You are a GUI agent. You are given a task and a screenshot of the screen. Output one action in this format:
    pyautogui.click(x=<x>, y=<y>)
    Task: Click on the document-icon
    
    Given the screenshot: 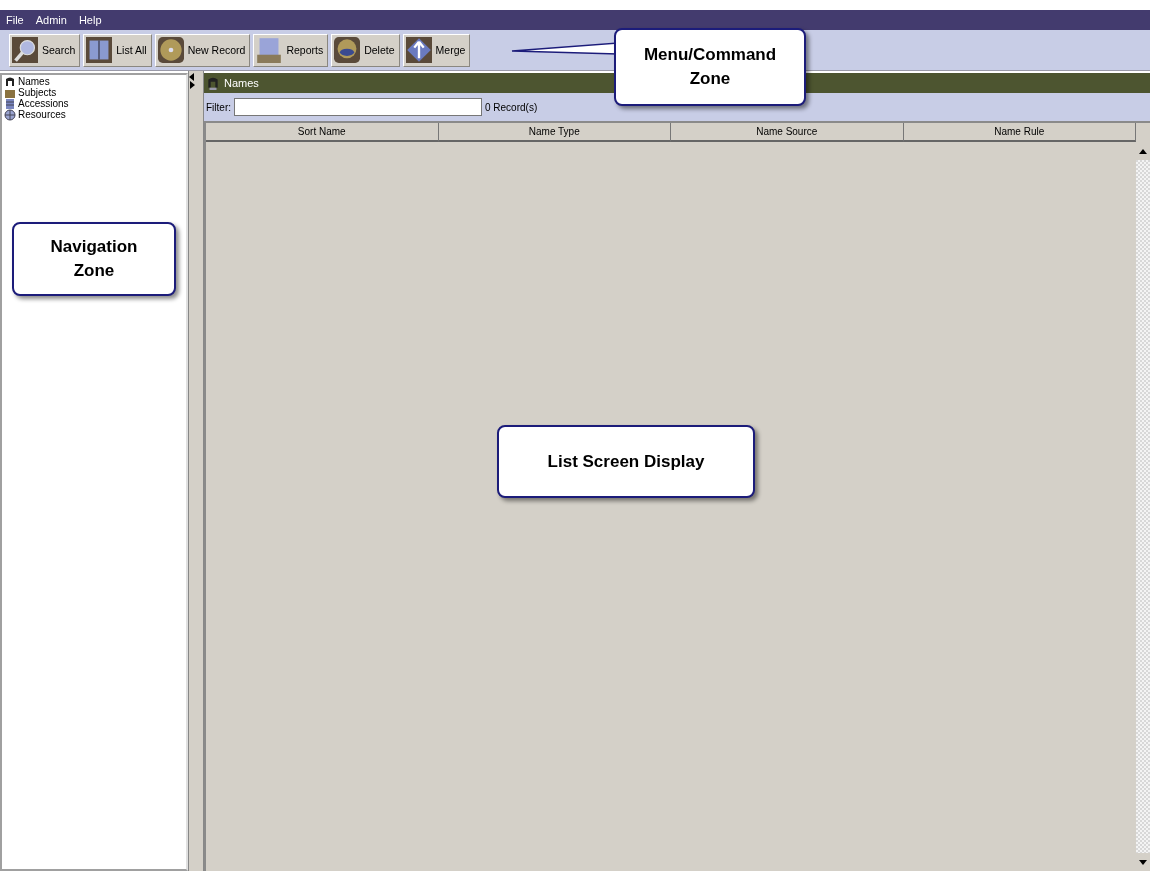 What is the action you would take?
    pyautogui.click(x=269, y=50)
    